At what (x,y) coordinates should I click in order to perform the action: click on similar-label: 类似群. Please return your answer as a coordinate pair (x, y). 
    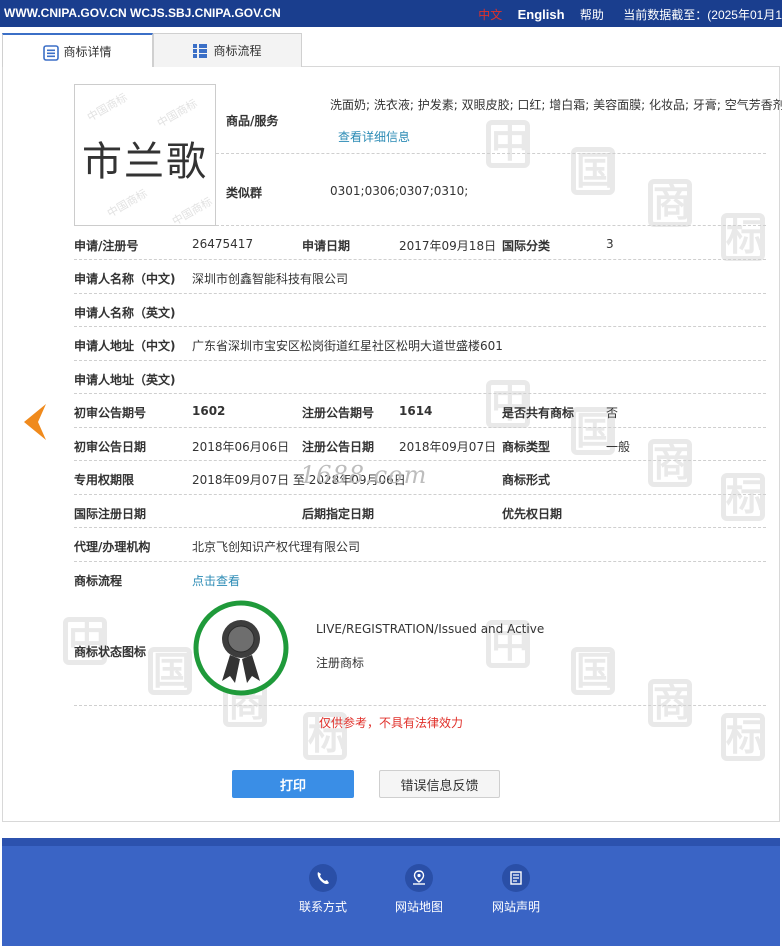
    Looking at the image, I should click on (244, 193).